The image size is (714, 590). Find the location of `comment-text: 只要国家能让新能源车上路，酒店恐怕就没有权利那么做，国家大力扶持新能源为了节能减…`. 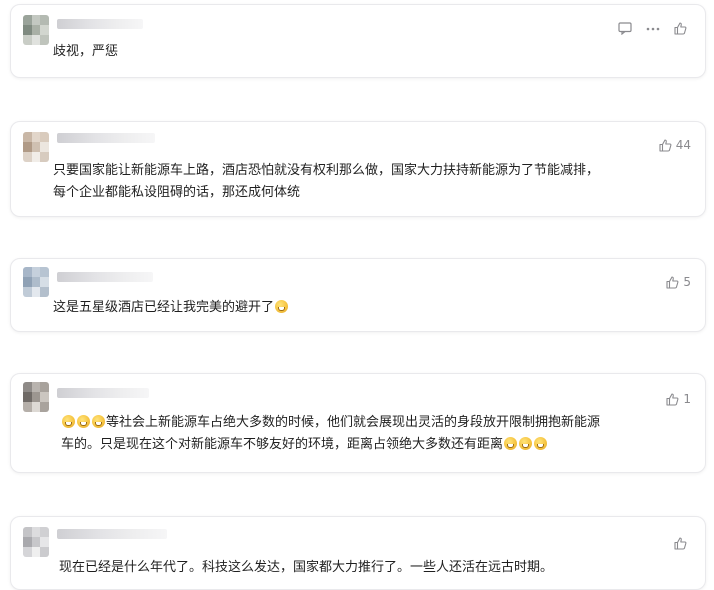

comment-text: 只要国家能让新能源车上路，酒店恐怕就没有权利那么做，国家大力扶持新能源为了节能减… is located at coordinates (326, 181).